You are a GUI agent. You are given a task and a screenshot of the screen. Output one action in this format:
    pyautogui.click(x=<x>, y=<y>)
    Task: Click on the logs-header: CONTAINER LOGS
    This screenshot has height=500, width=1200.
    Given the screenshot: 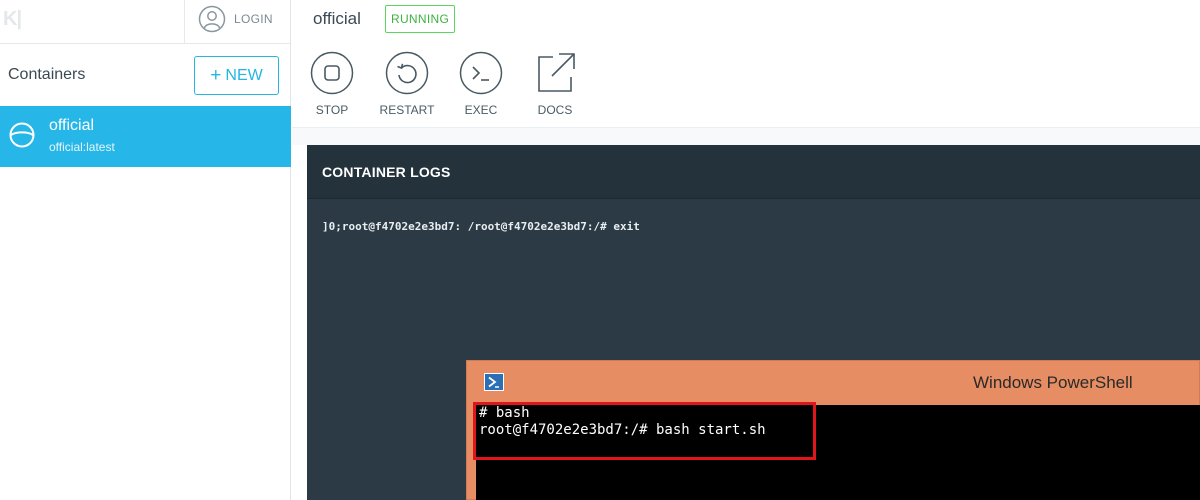 What is the action you would take?
    pyautogui.click(x=753, y=172)
    